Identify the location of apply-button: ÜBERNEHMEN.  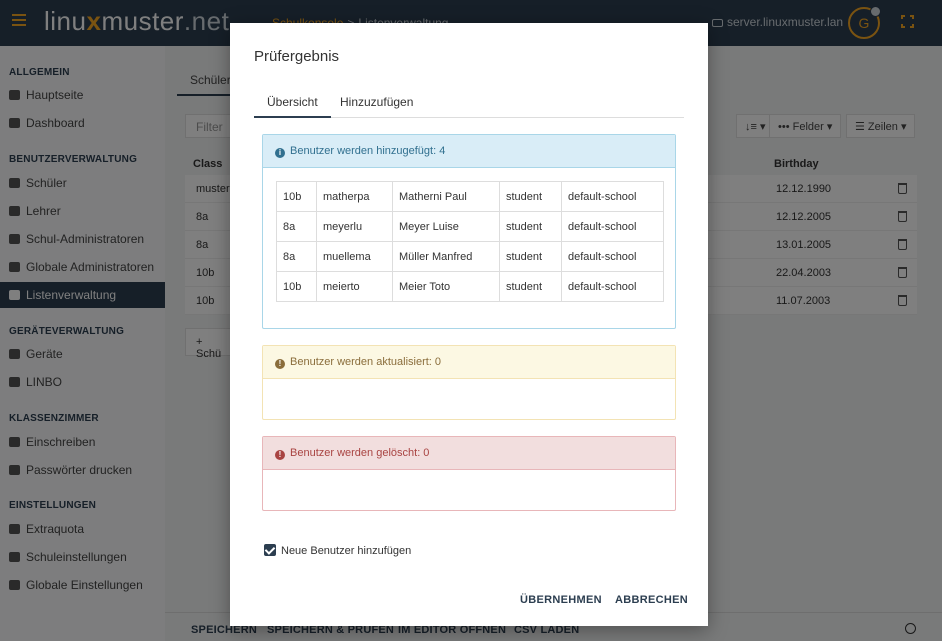
(561, 600).